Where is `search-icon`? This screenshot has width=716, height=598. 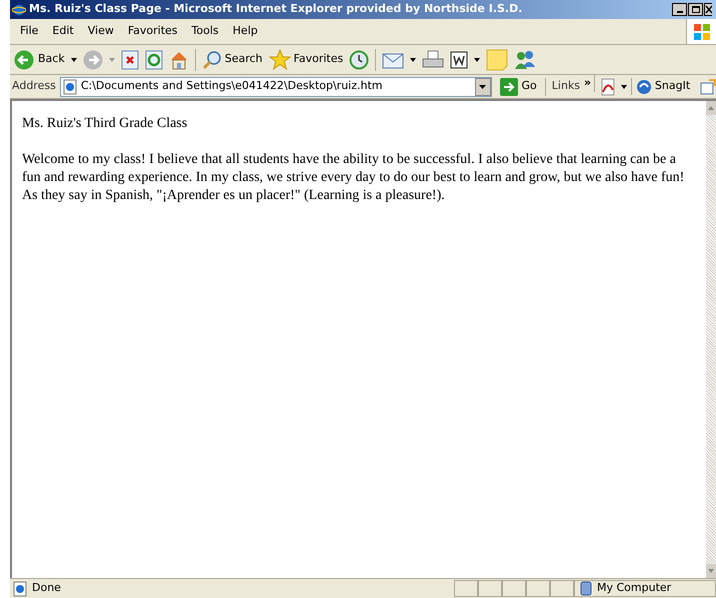
search-icon is located at coordinates (212, 60).